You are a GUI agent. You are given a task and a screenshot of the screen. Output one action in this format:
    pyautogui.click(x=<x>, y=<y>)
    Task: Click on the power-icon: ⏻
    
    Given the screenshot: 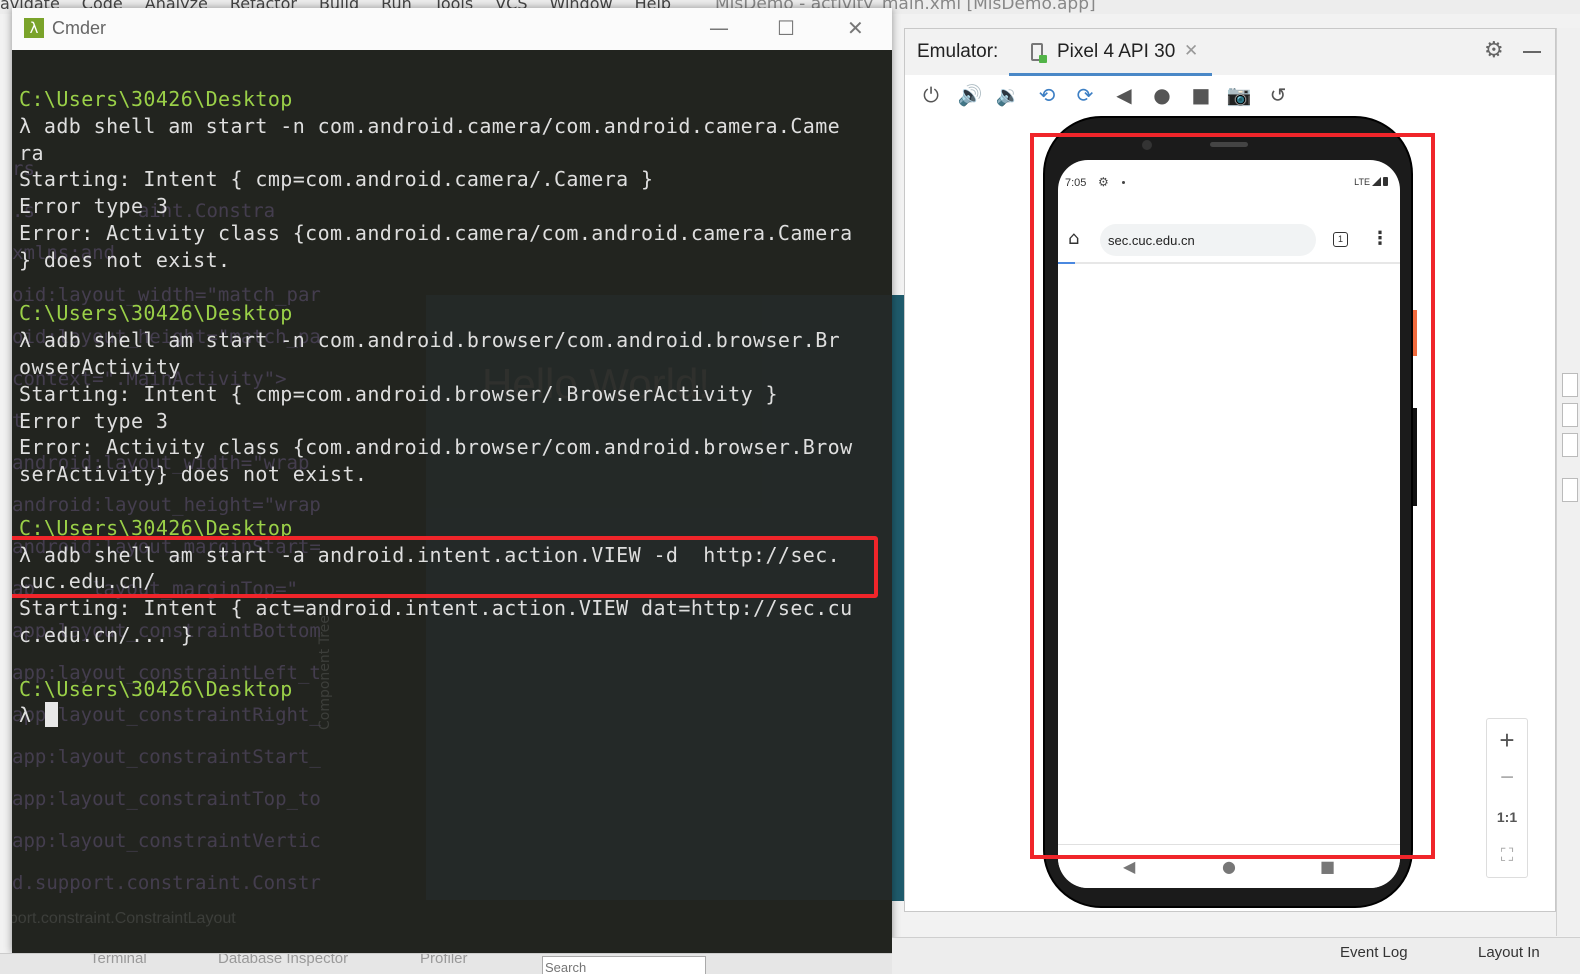 What is the action you would take?
    pyautogui.click(x=931, y=95)
    